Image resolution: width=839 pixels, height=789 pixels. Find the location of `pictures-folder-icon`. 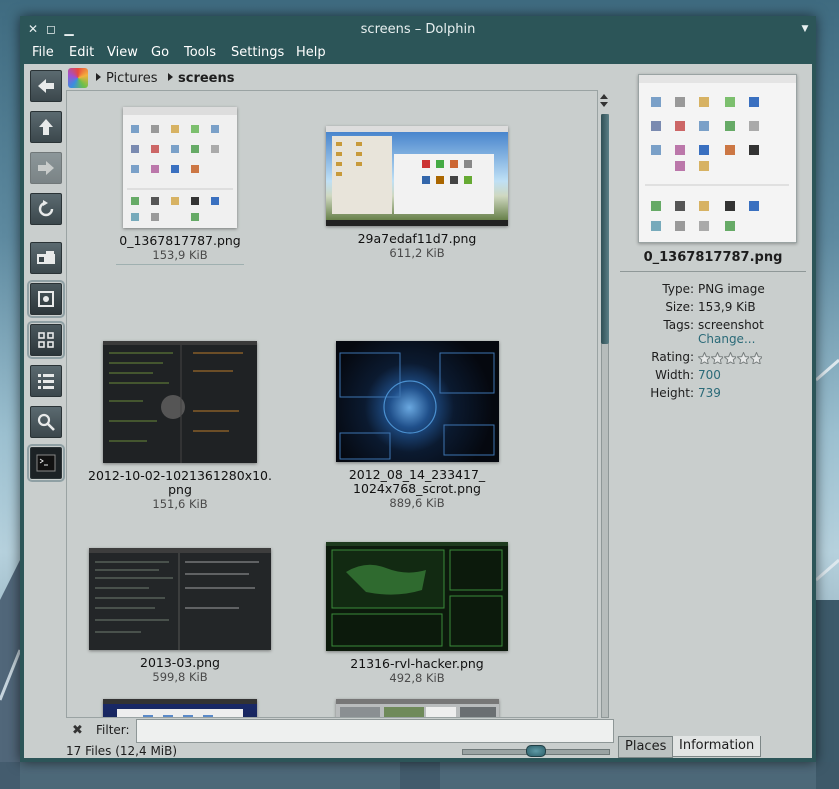

pictures-folder-icon is located at coordinates (78, 78).